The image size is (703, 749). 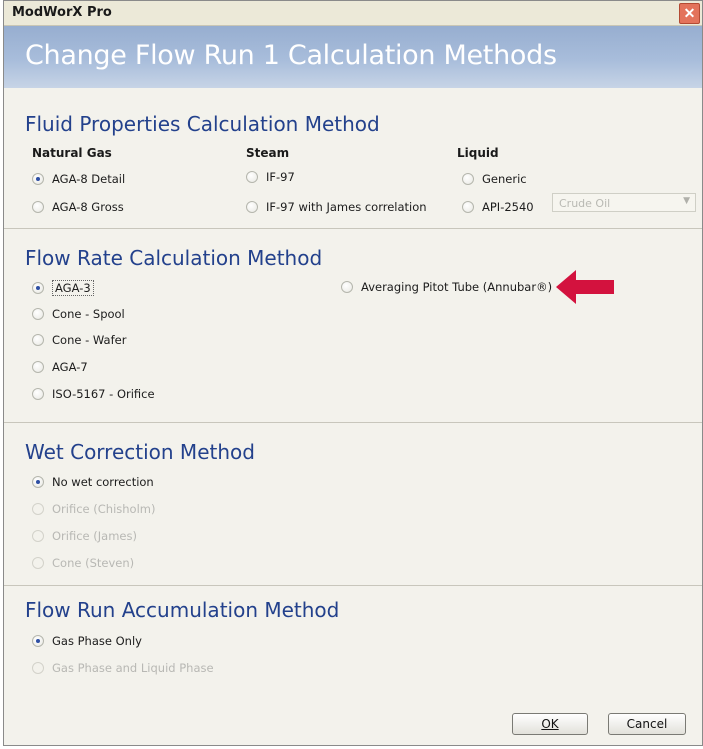 I want to click on radio-orifice-james: Orifice (James), so click(x=84, y=536).